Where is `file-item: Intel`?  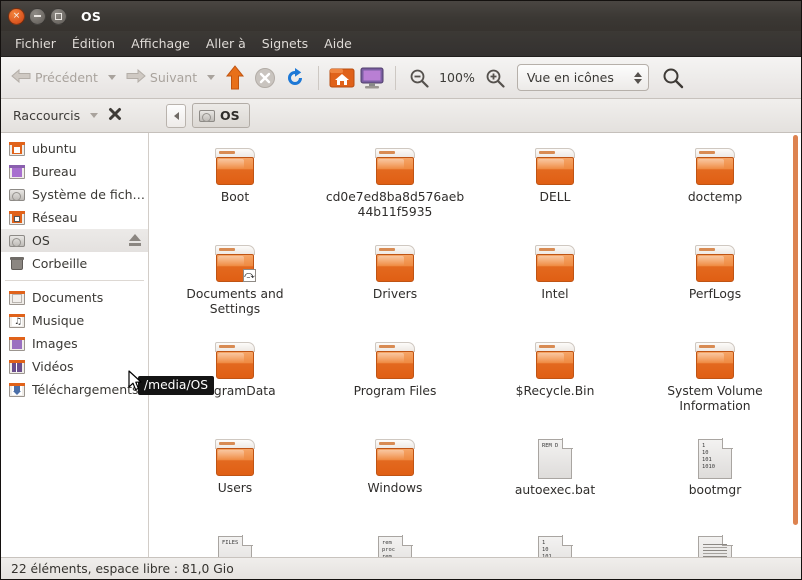
file-item: Intel is located at coordinates (555, 288).